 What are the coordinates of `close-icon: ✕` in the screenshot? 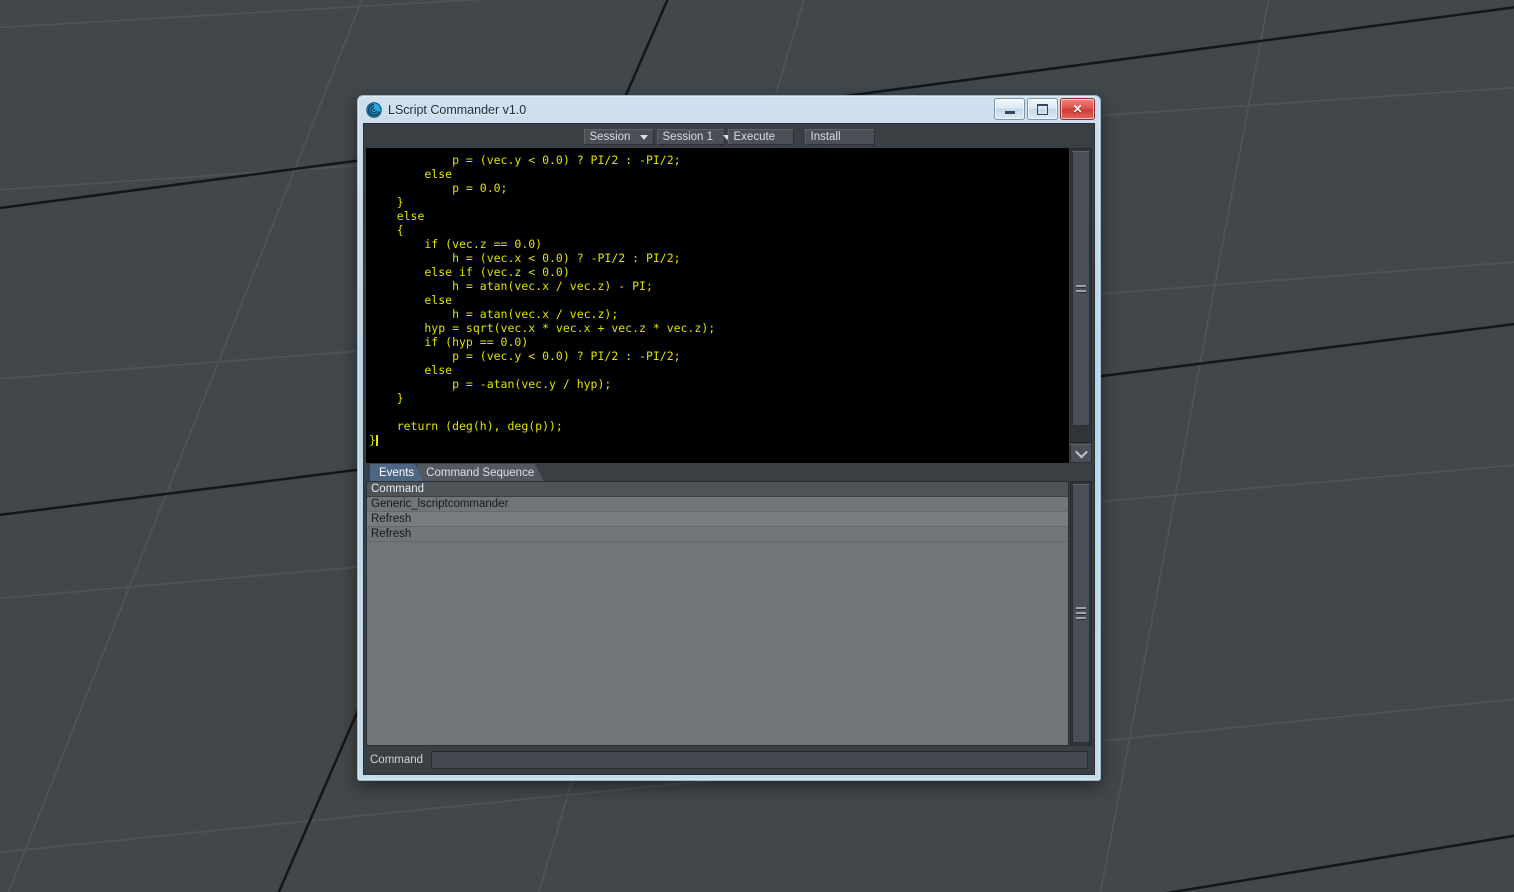 It's located at (1077, 109).